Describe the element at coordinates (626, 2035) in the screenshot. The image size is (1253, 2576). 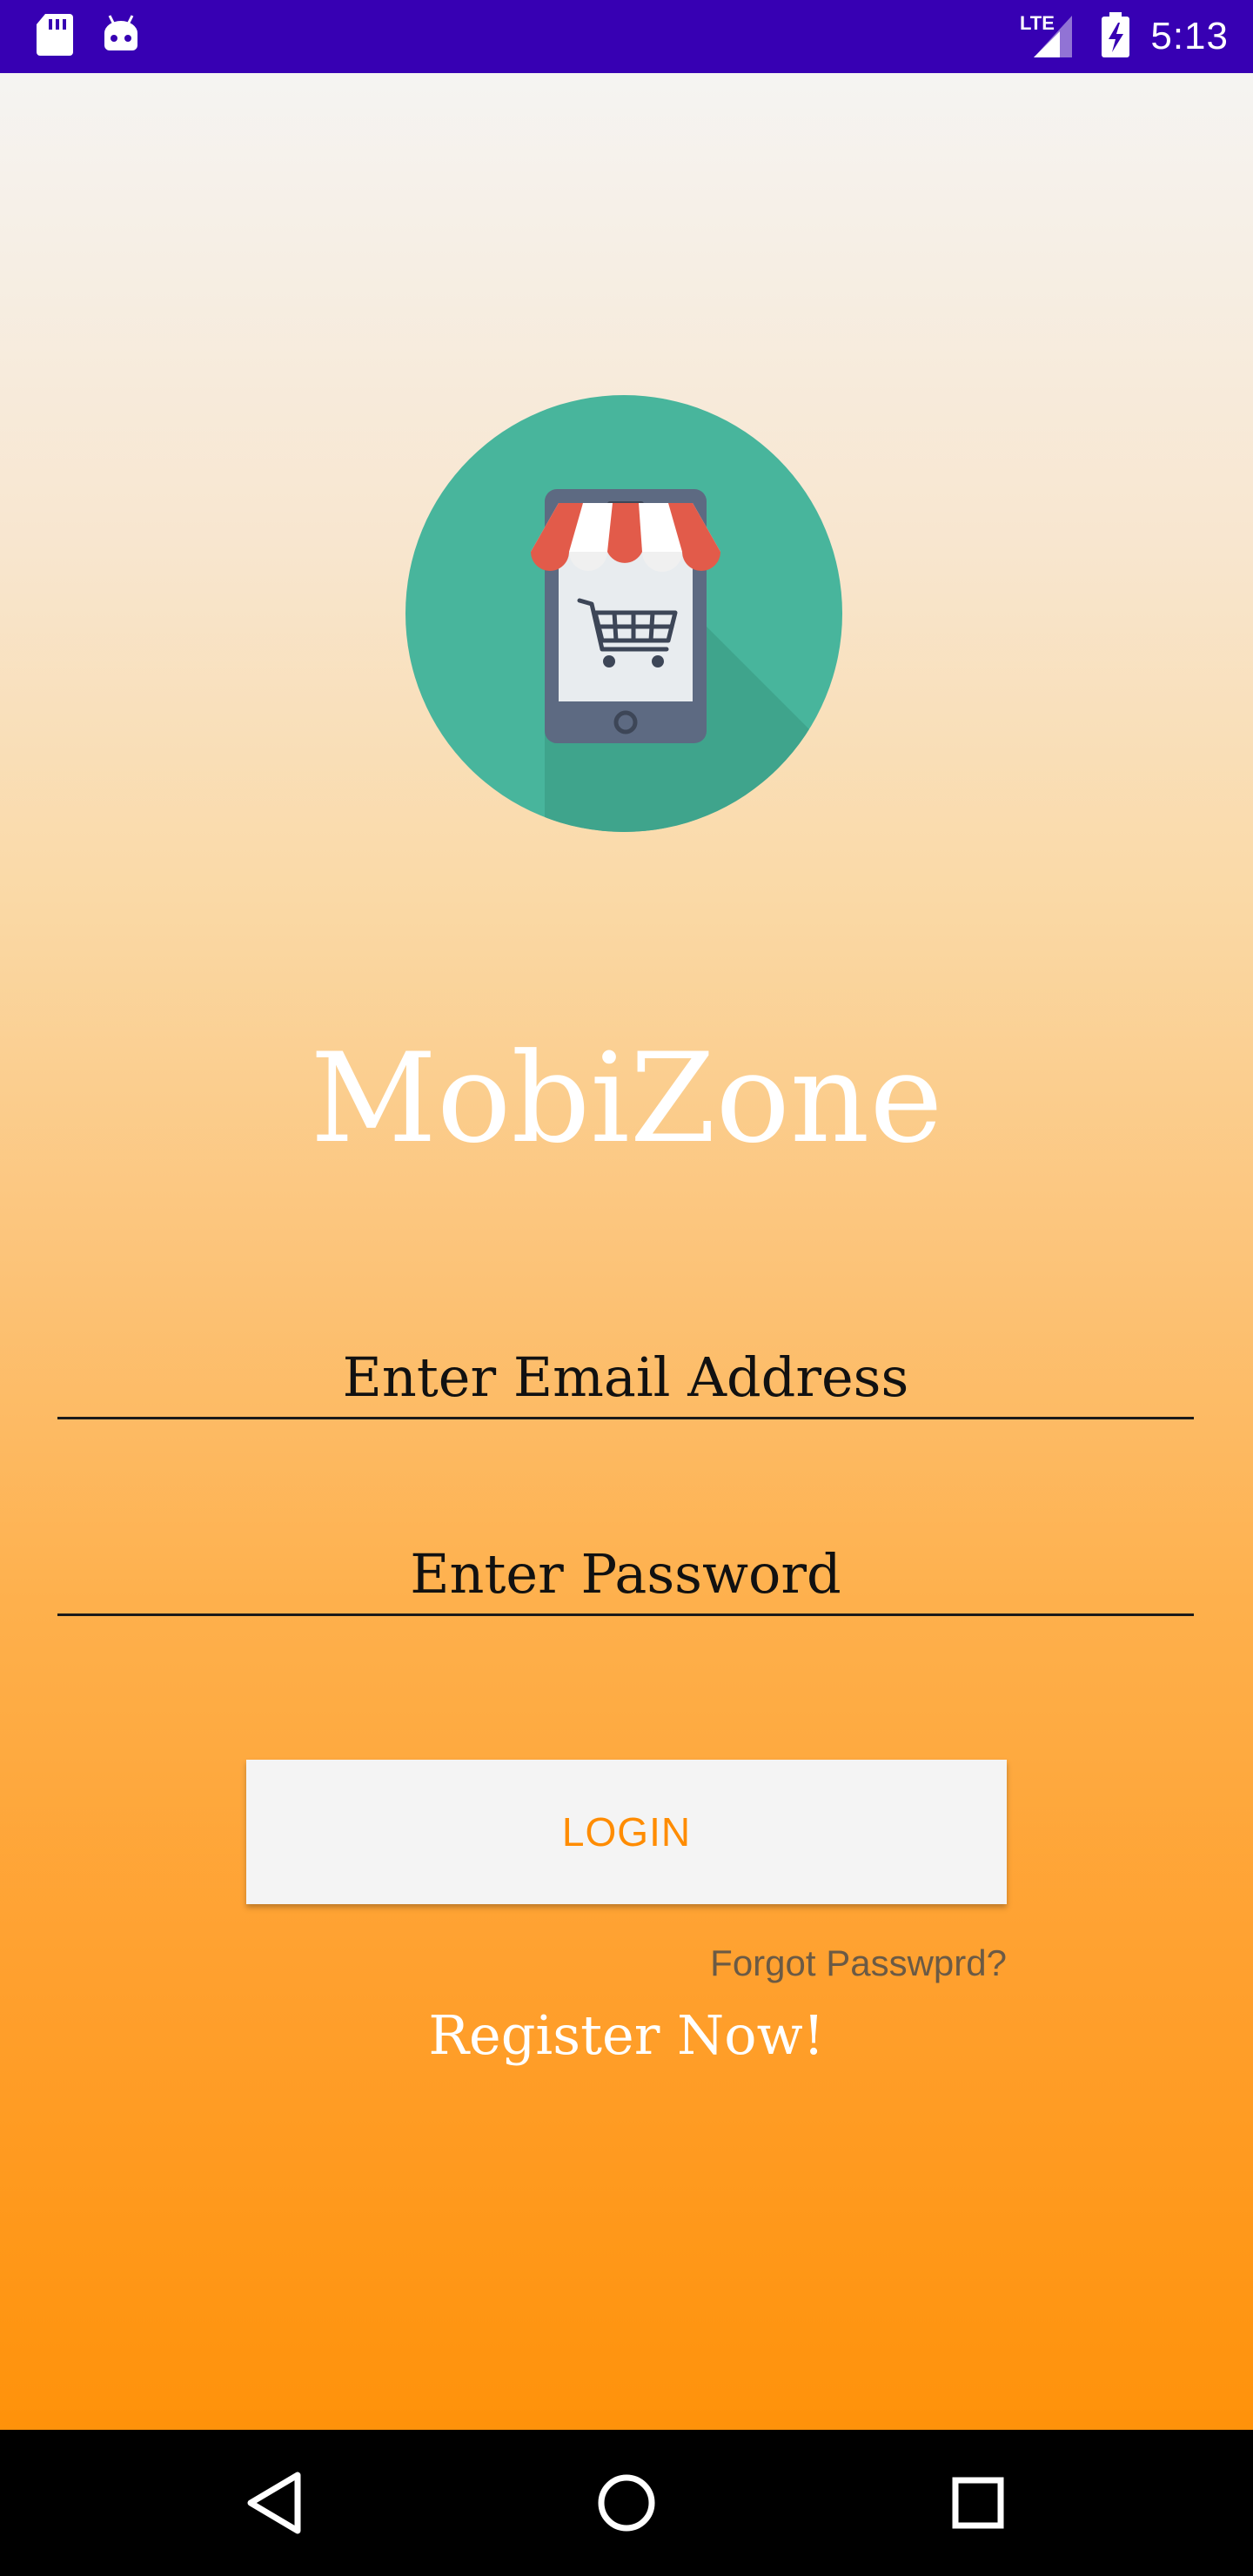
I see `register-link: Register Now!` at that location.